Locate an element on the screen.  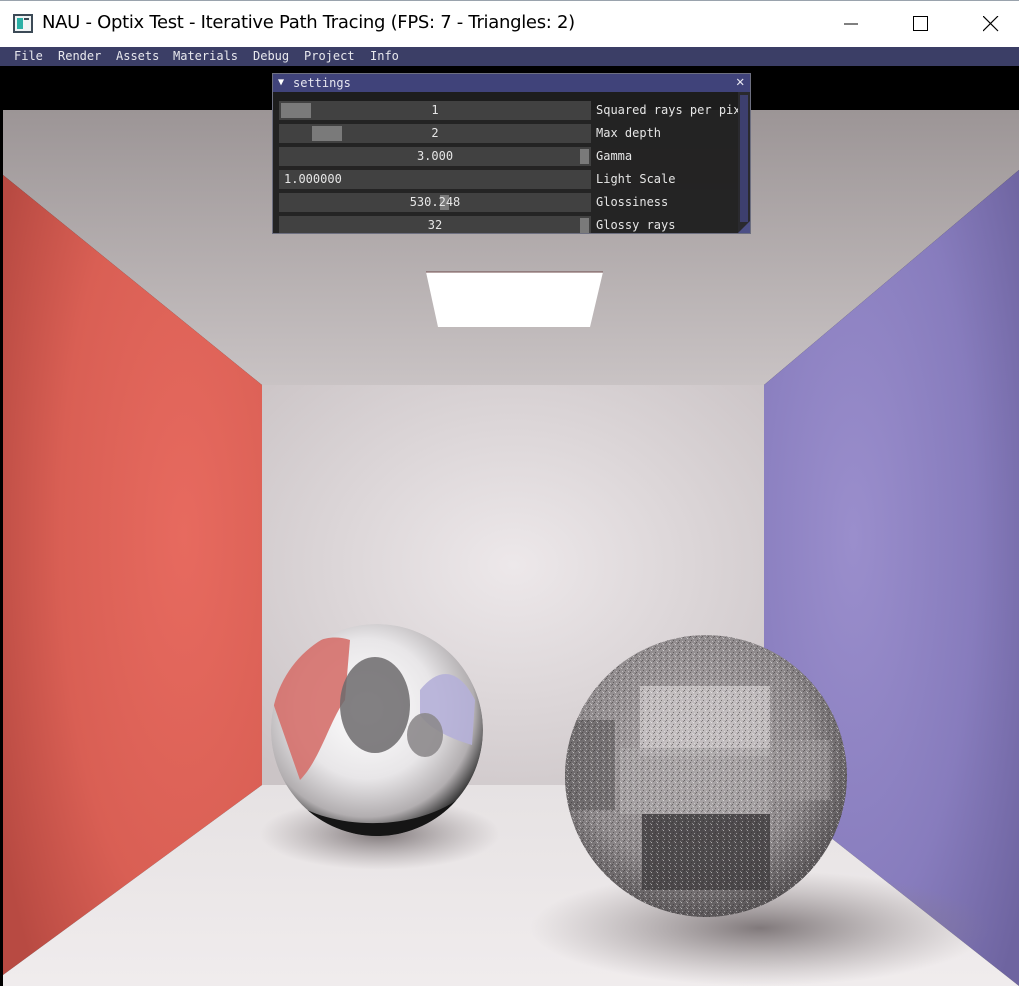
max-depth-slider: 2 is located at coordinates (435, 133).